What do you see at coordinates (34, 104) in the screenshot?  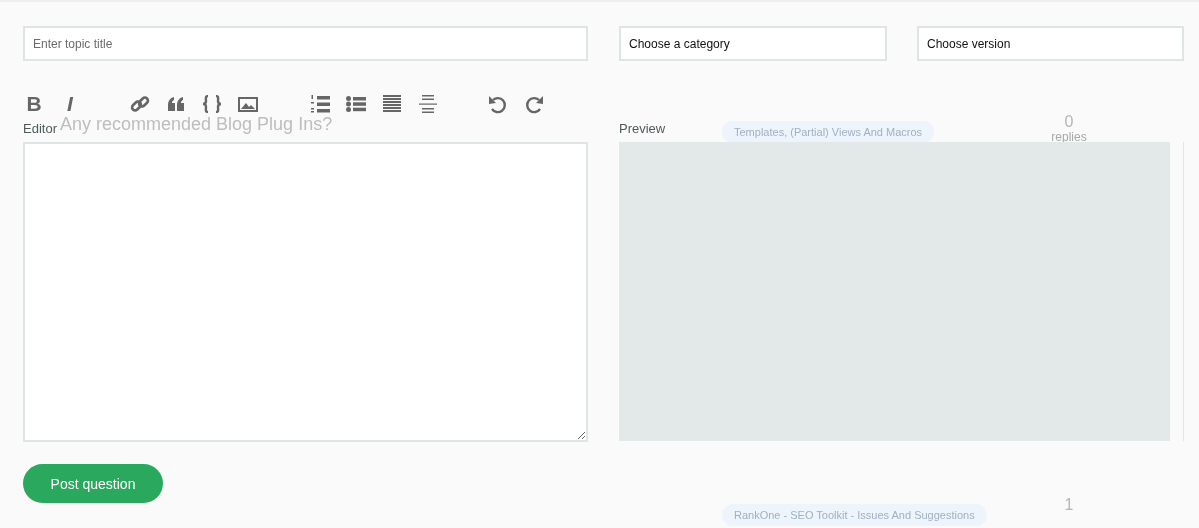 I see `bold-button: B` at bounding box center [34, 104].